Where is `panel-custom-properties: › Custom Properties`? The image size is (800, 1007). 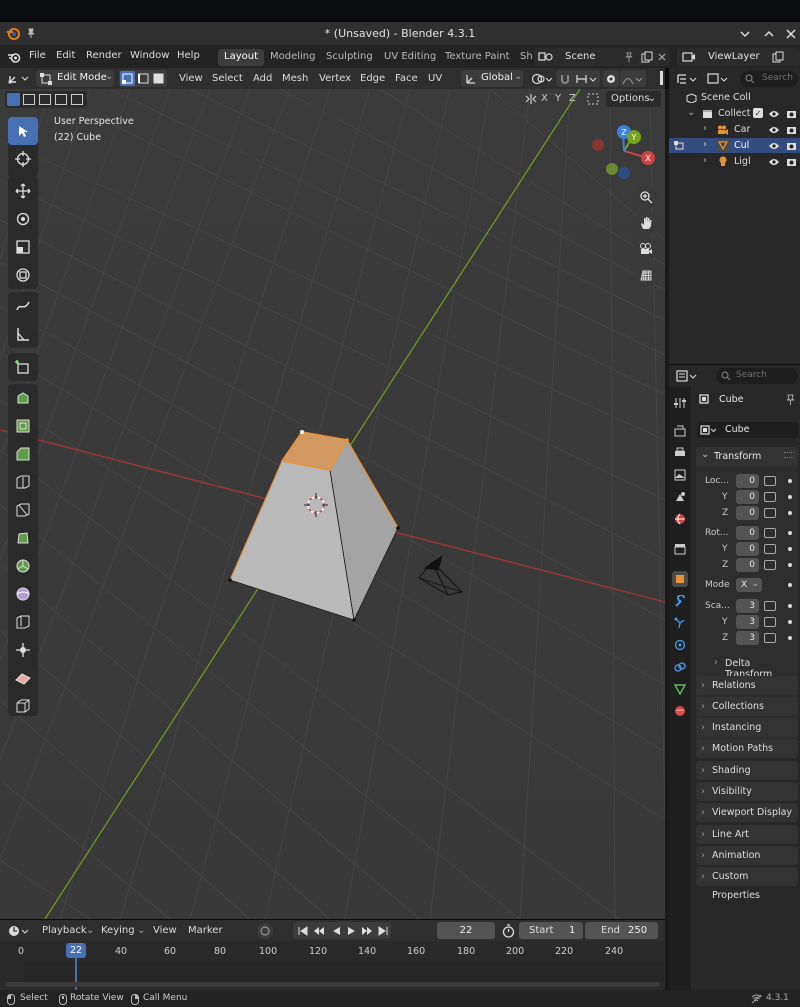 panel-custom-properties: › Custom Properties is located at coordinates (747, 884).